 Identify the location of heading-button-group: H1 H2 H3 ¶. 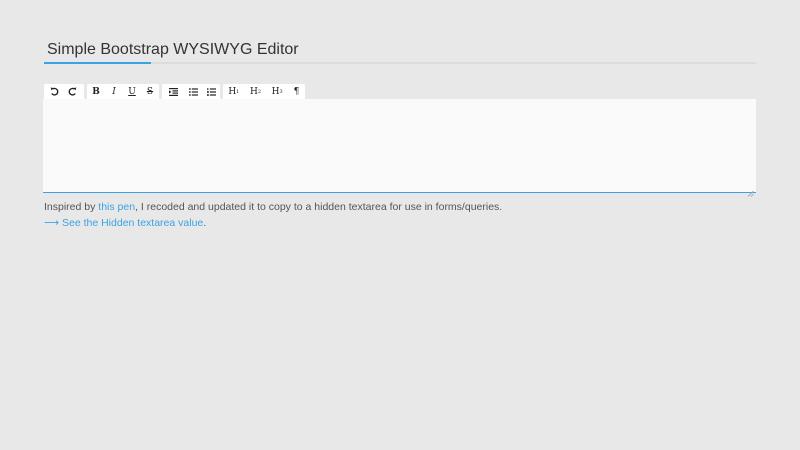
(264, 91).